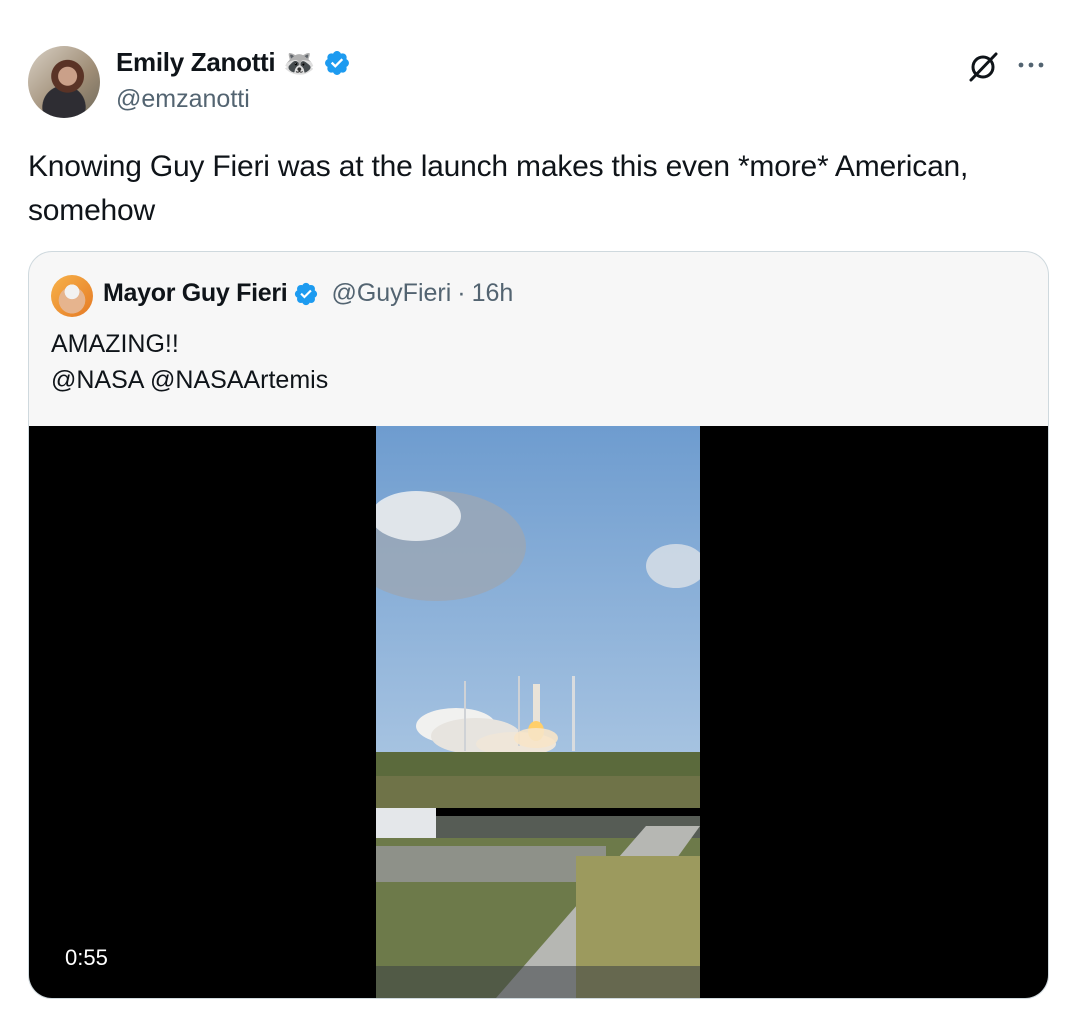 The image size is (1072, 1014). I want to click on quoted-tweet-header: Mayor Guy Fieri @GuyFieri · 16h, so click(308, 293).